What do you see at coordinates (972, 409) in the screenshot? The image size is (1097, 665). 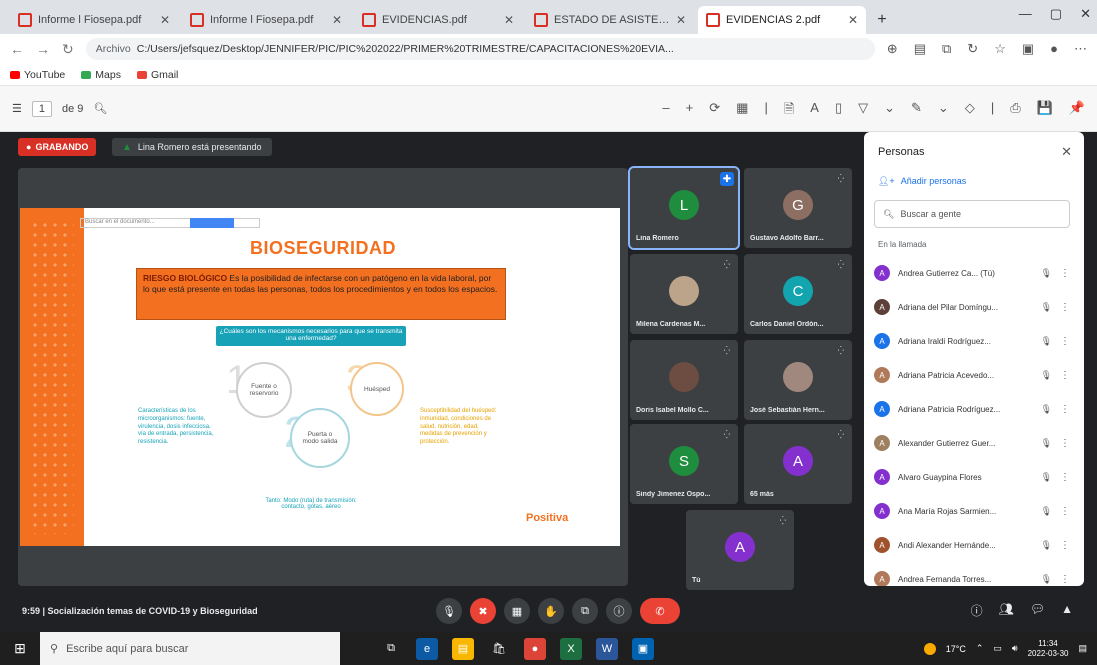 I see `people-list-item: A Adriana Patricia Rodríguez... 🎙︎ ⋮` at bounding box center [972, 409].